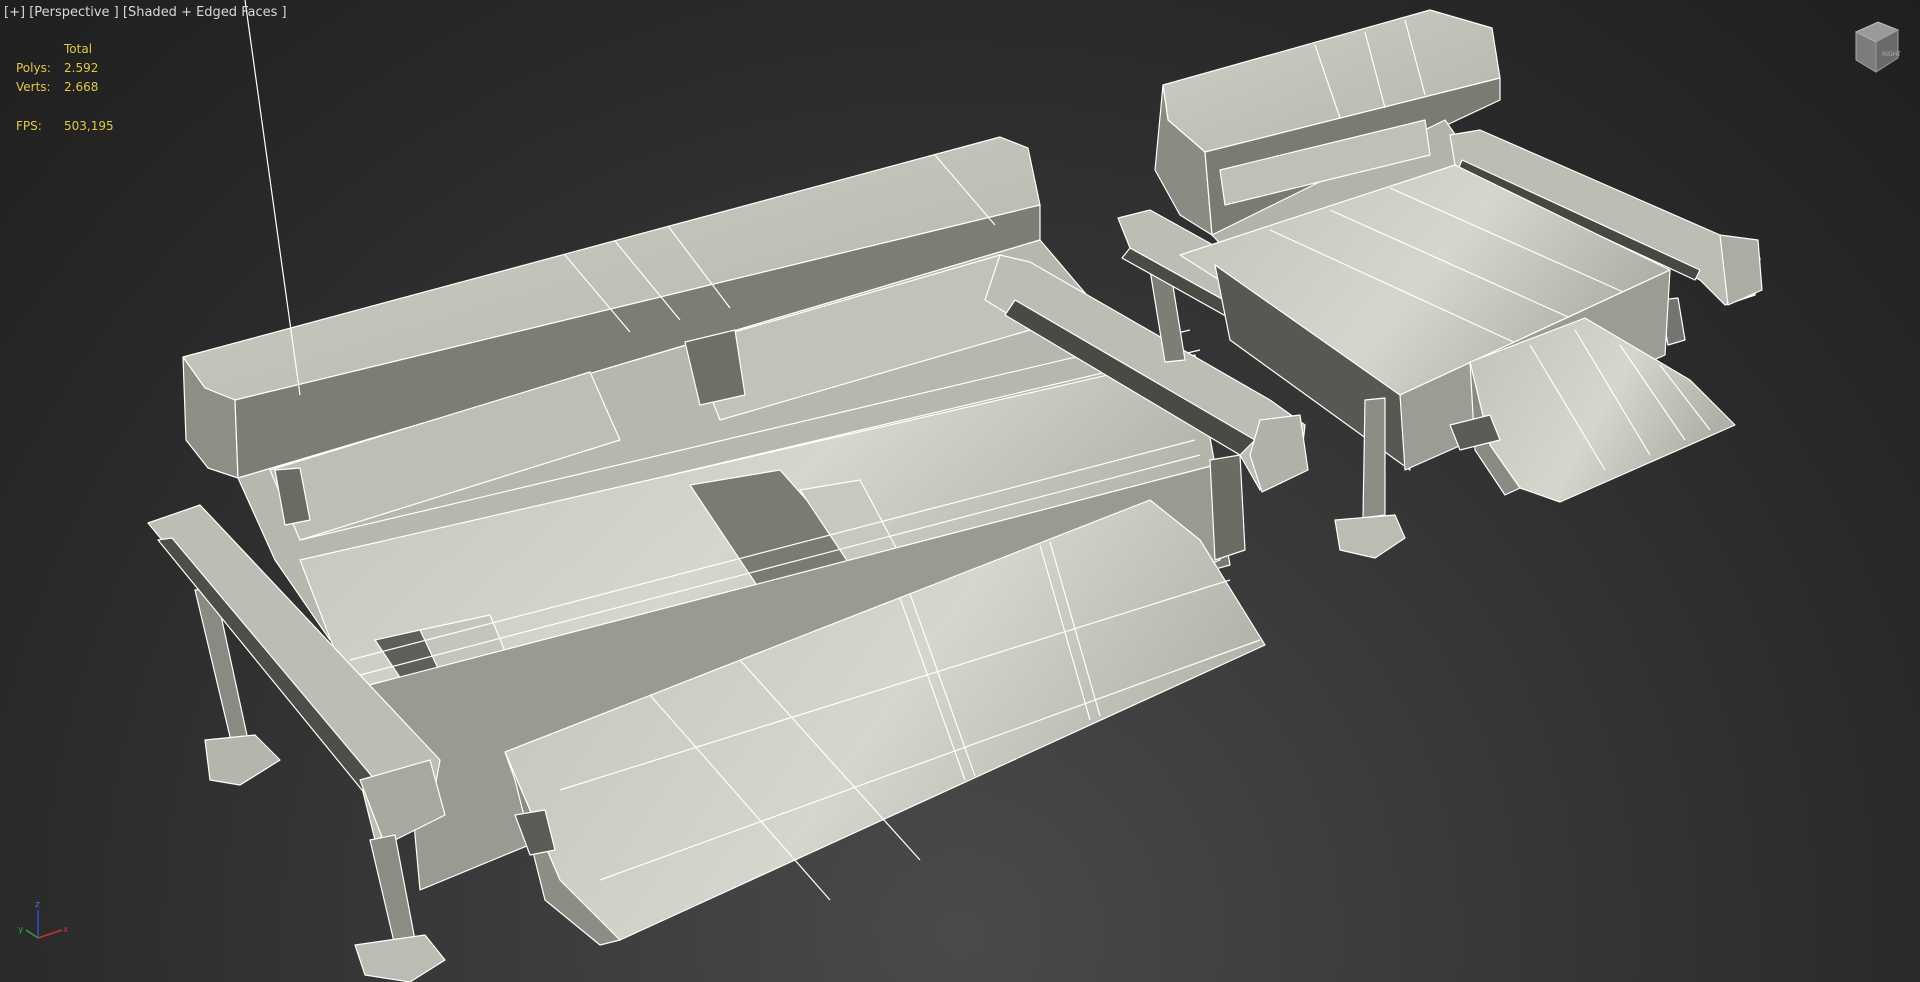 Image resolution: width=1920 pixels, height=982 pixels. I want to click on axis-z-label: z, so click(37, 905).